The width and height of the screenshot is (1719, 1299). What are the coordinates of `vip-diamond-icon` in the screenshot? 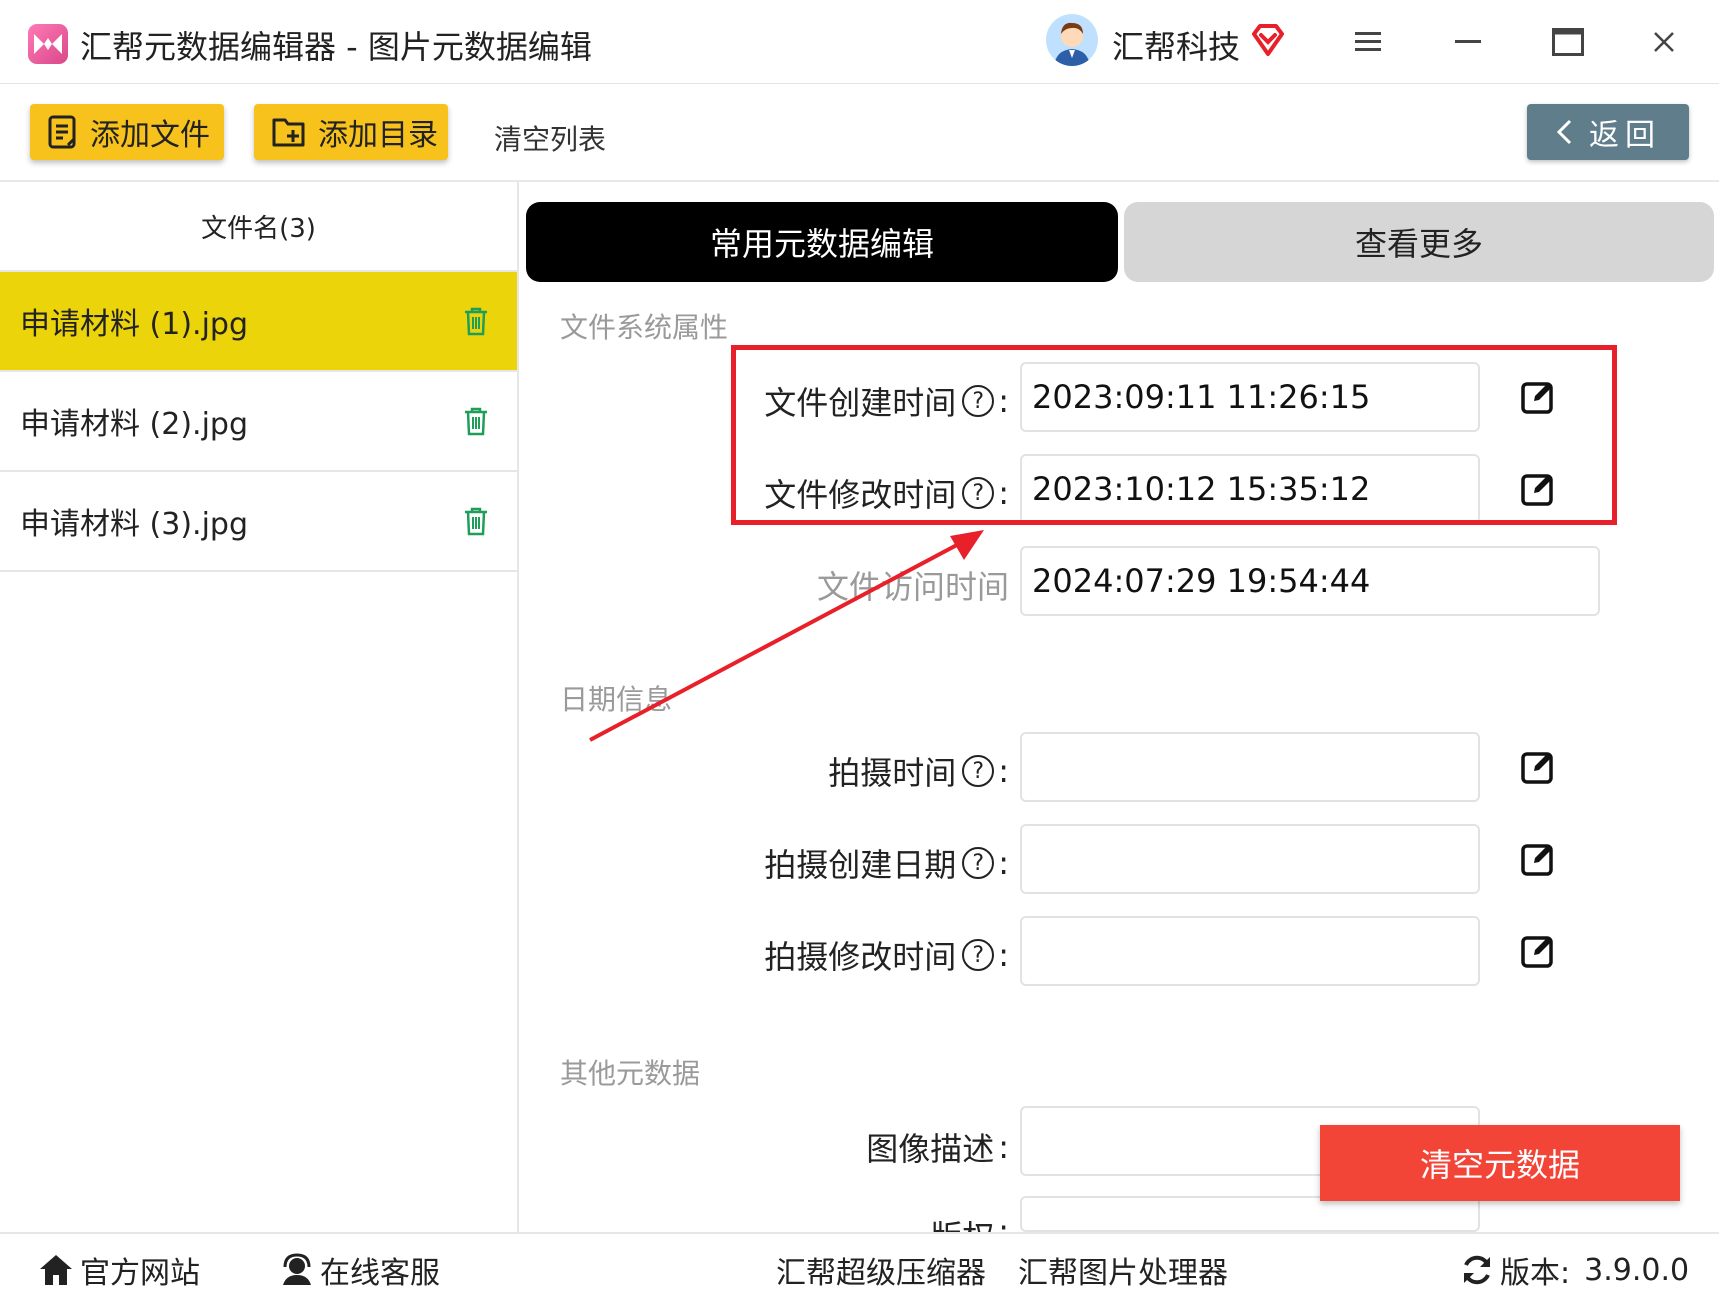 It's located at (1268, 40).